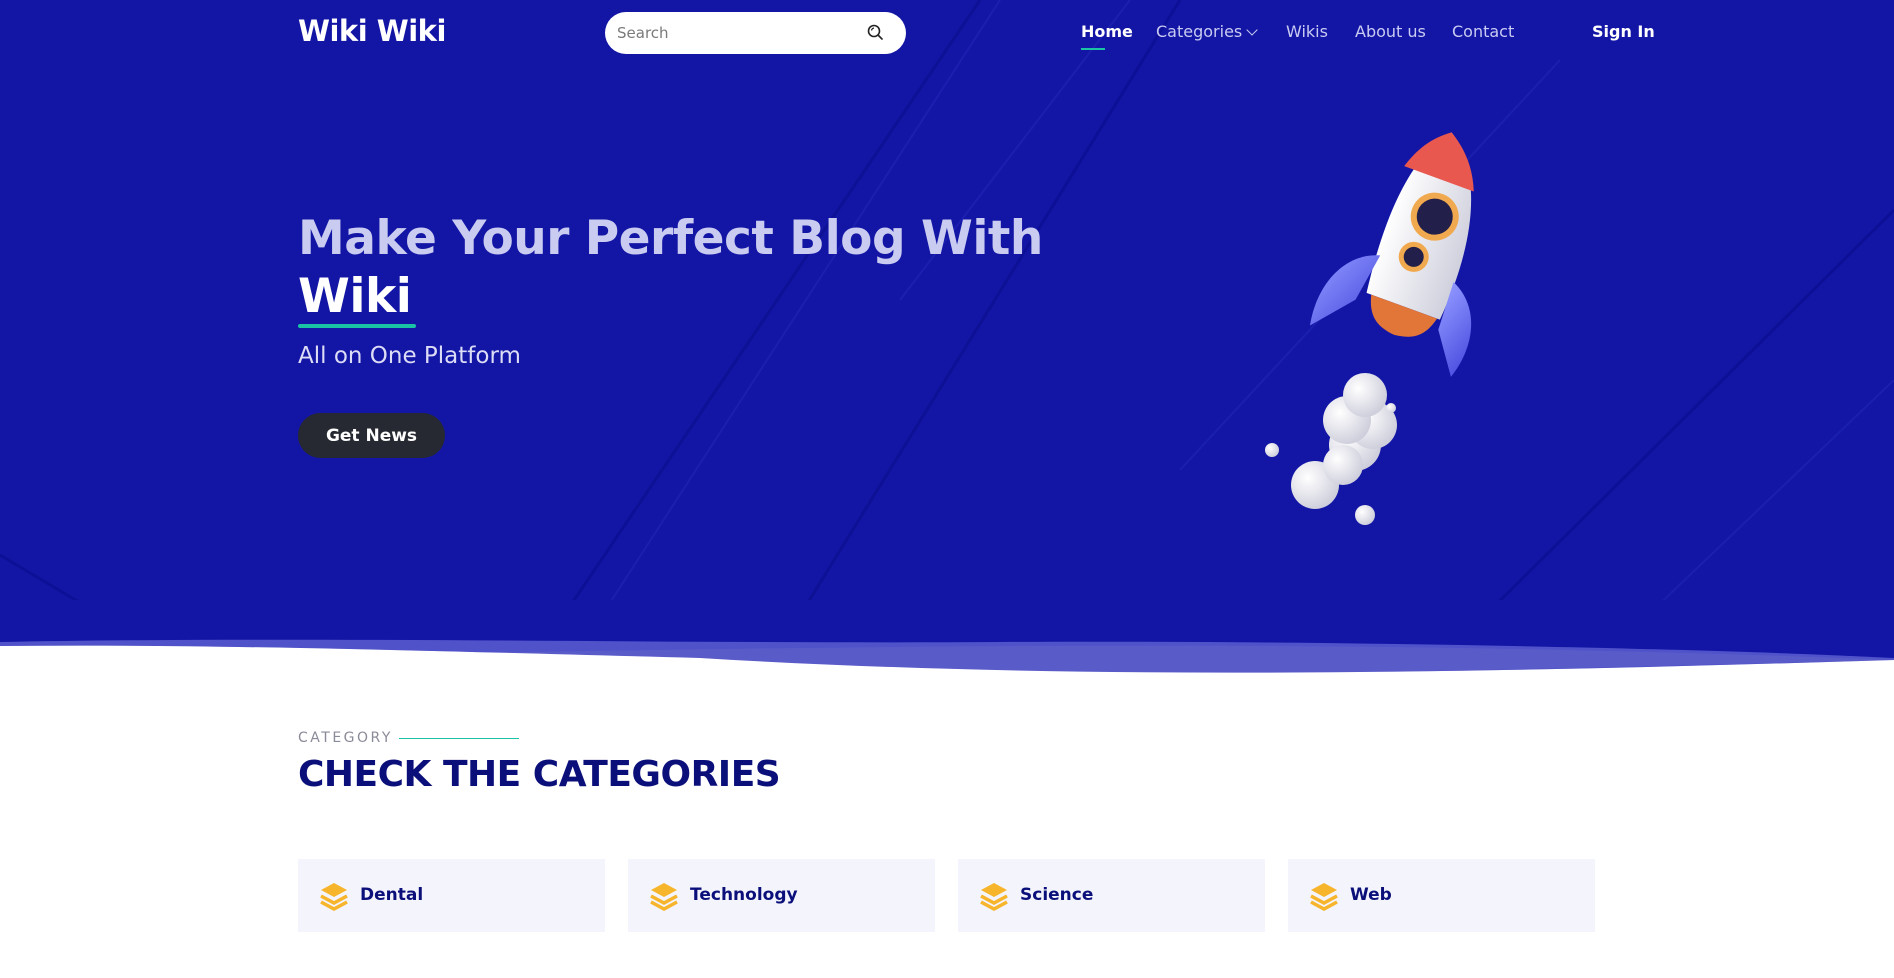 The image size is (1894, 978). I want to click on nav-home: Home, so click(1107, 33).